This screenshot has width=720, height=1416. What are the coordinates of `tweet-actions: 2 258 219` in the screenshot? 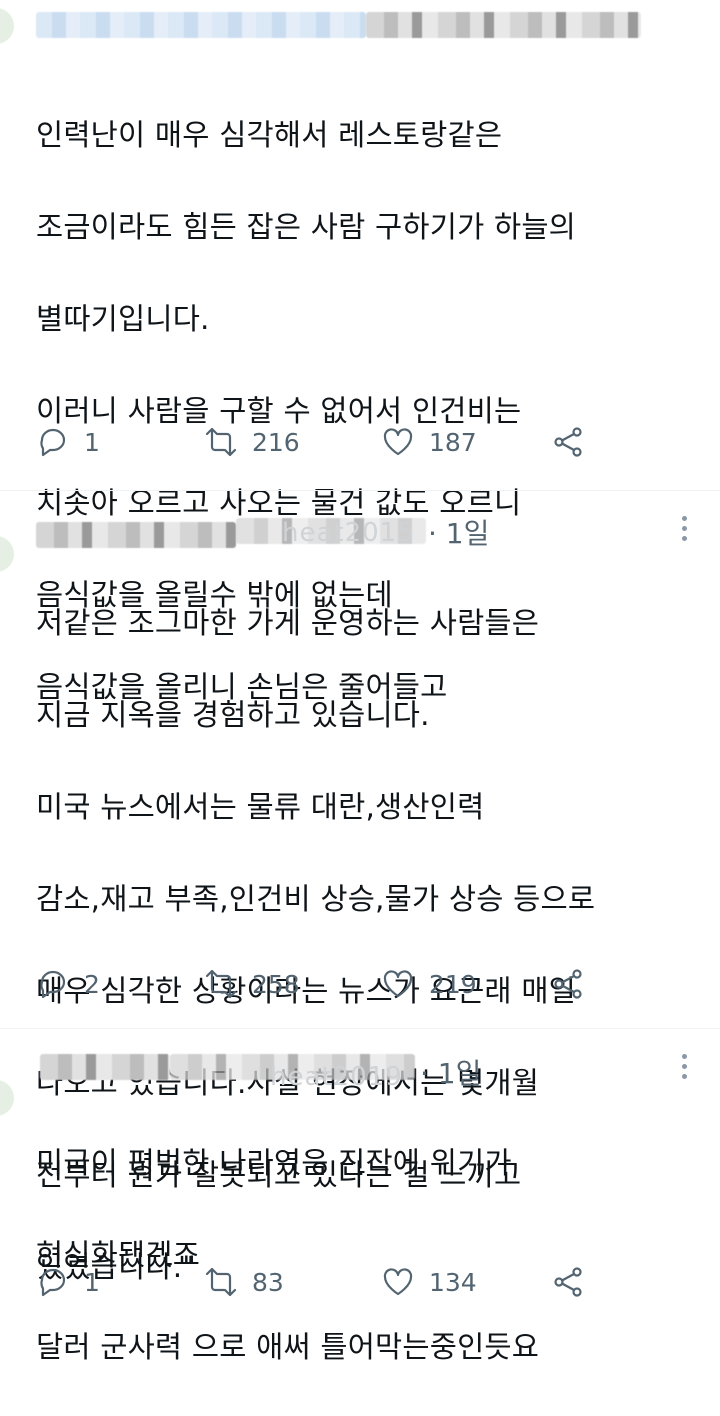 It's located at (366, 984).